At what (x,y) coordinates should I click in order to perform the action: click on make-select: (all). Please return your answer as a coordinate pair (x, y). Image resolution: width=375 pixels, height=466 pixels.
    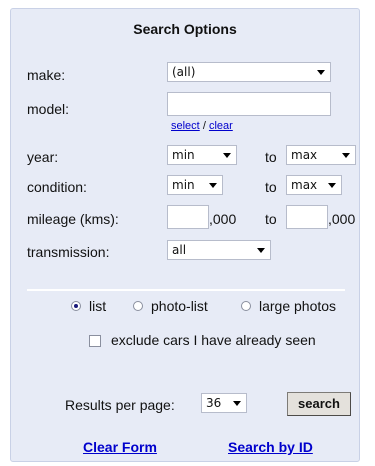
    Looking at the image, I should click on (249, 72).